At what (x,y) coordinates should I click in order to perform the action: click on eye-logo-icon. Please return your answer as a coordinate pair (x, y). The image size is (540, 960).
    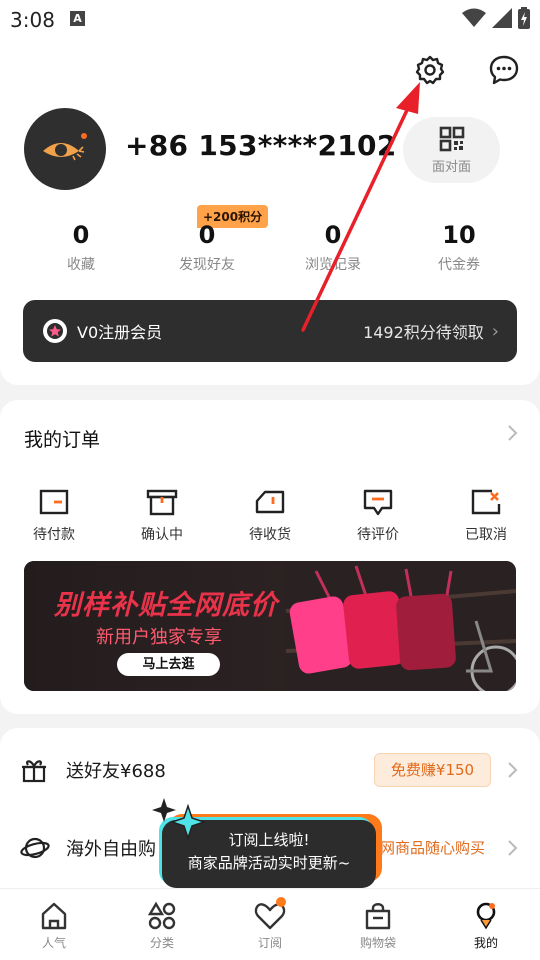
    Looking at the image, I should click on (65, 147).